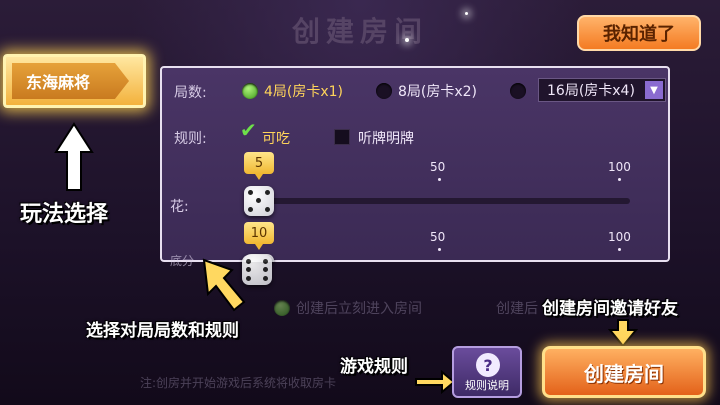 The width and height of the screenshot is (720, 405). I want to click on flower-value-bubble: 5, so click(259, 166).